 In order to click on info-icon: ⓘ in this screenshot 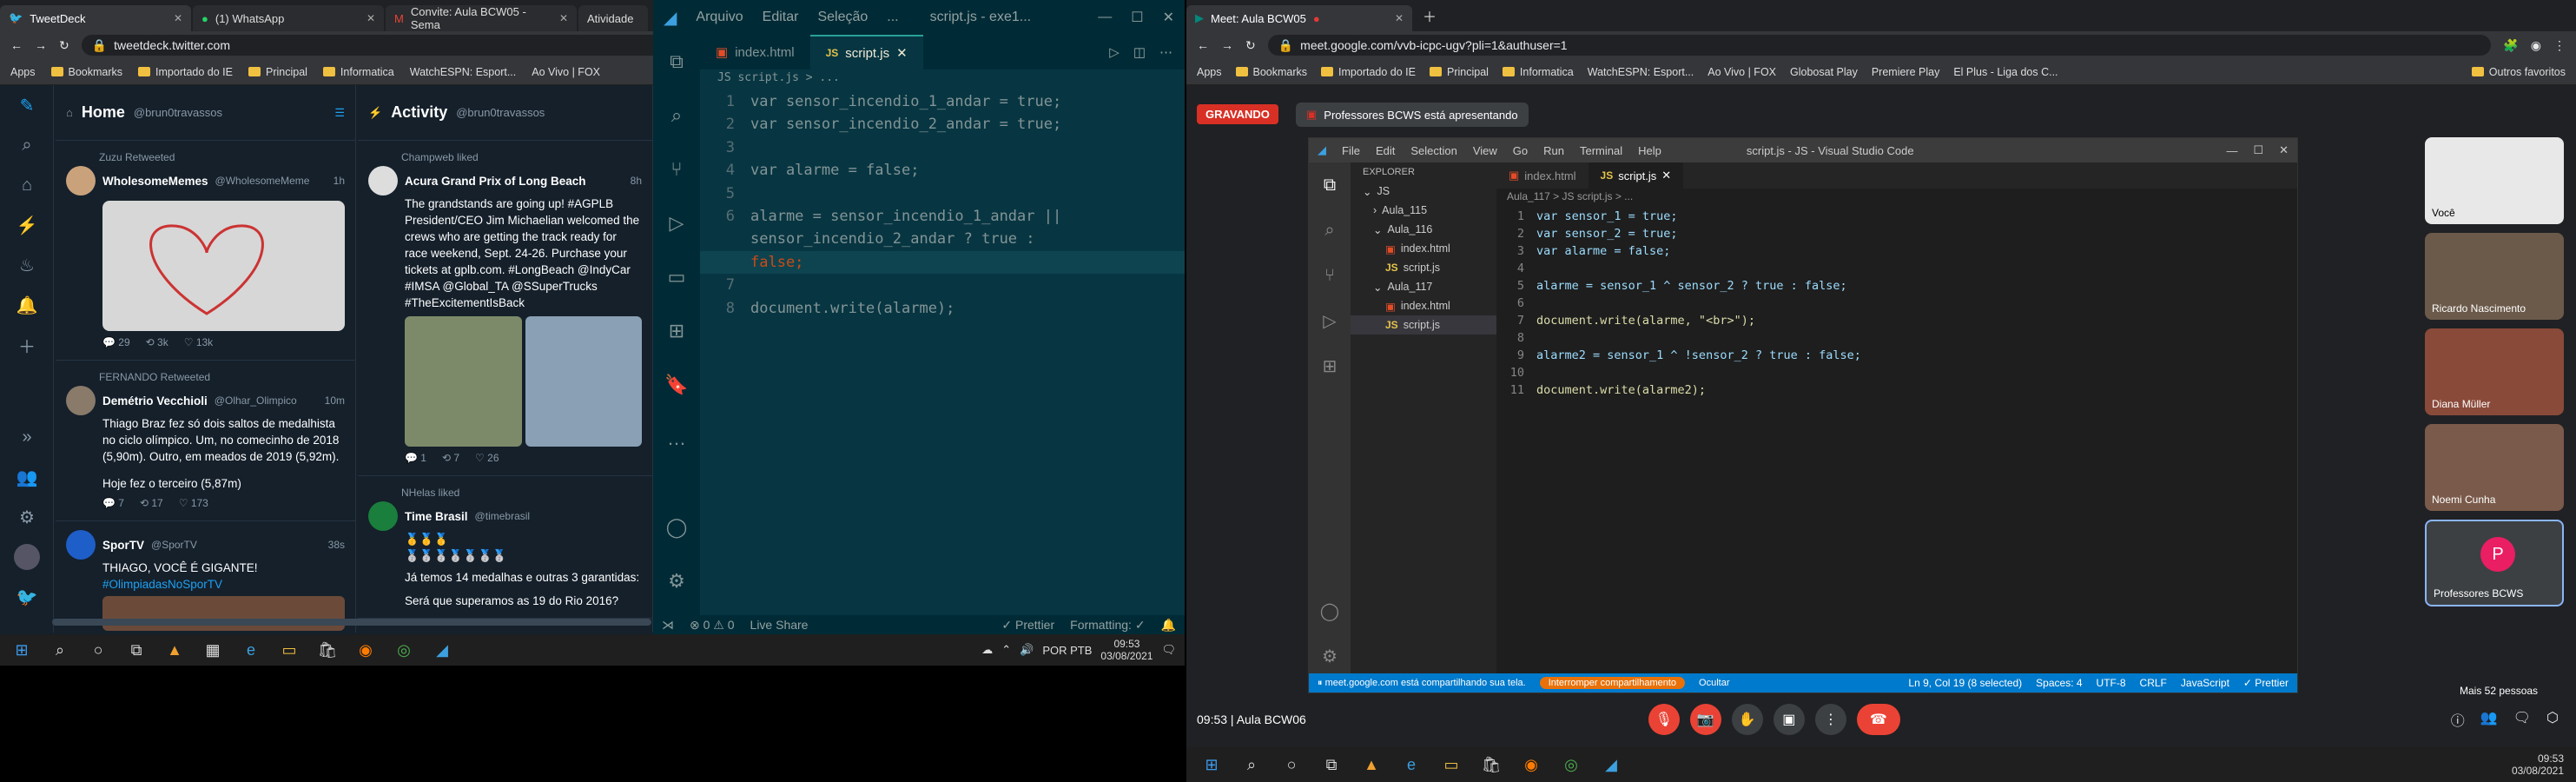, I will do `click(2458, 720)`.